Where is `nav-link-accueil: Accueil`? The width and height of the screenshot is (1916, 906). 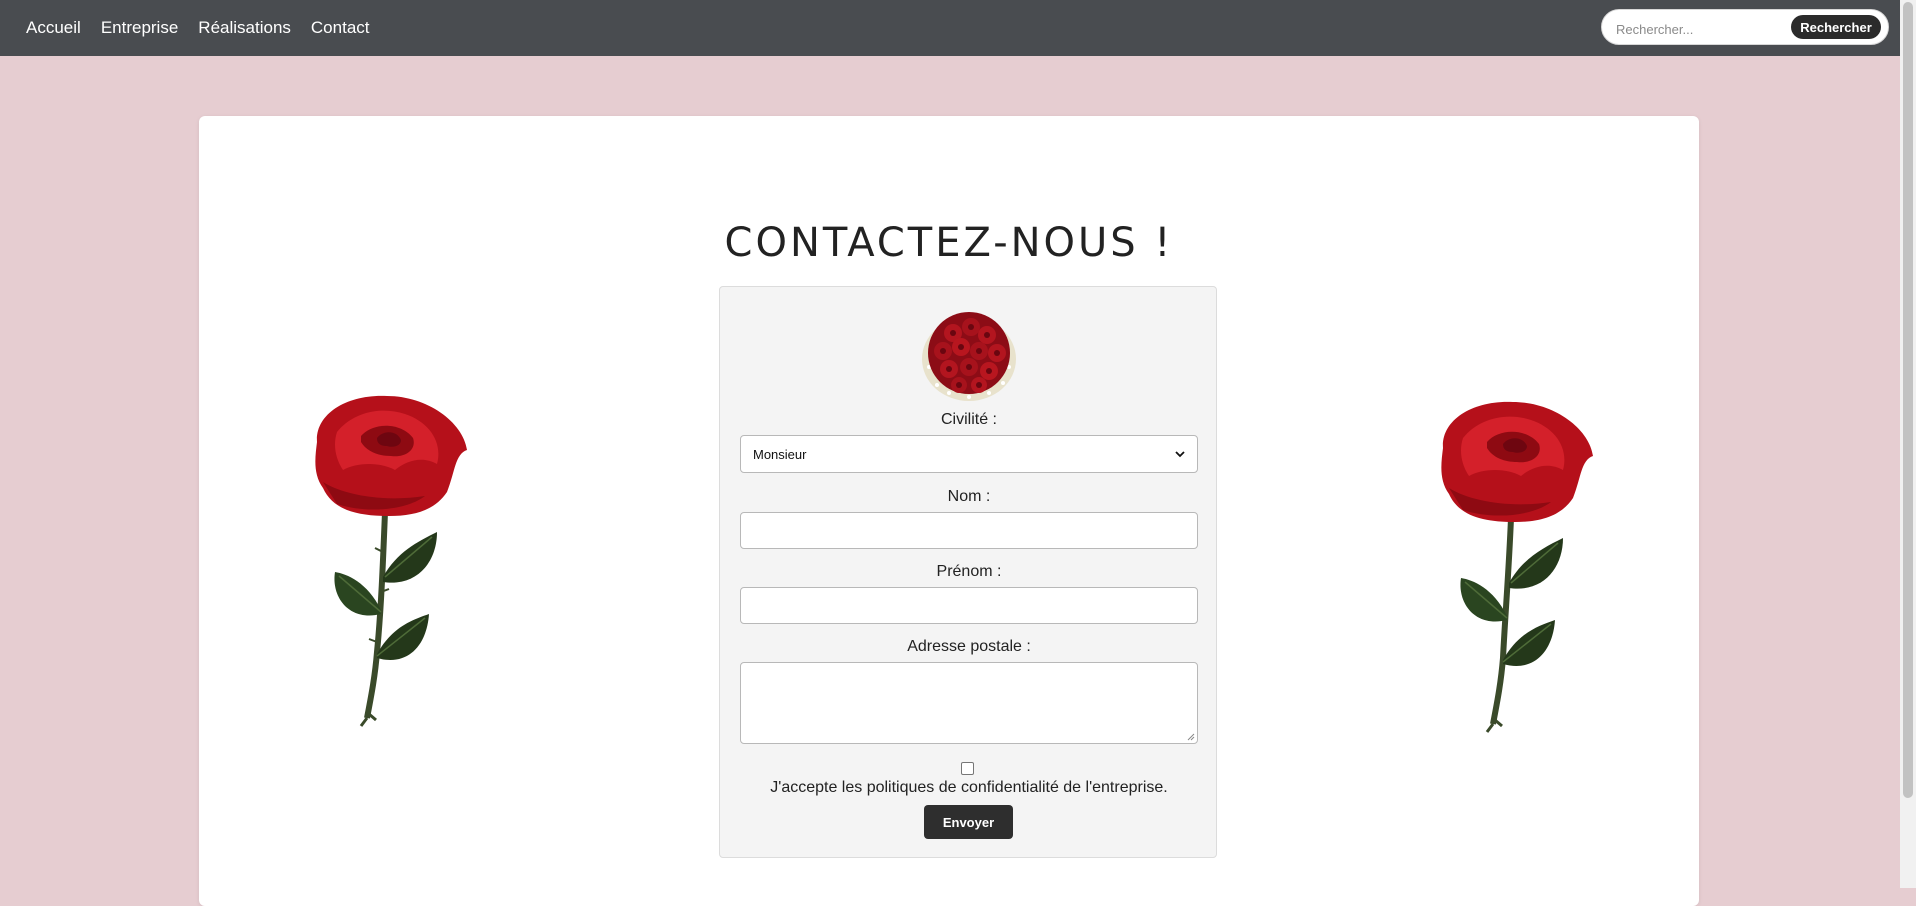 nav-link-accueil: Accueil is located at coordinates (53, 28).